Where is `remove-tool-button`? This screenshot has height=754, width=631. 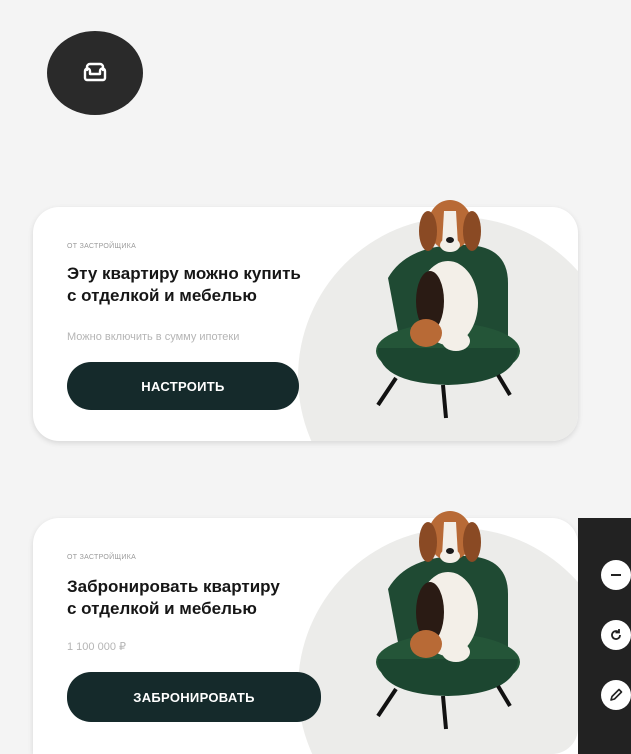 remove-tool-button is located at coordinates (616, 575).